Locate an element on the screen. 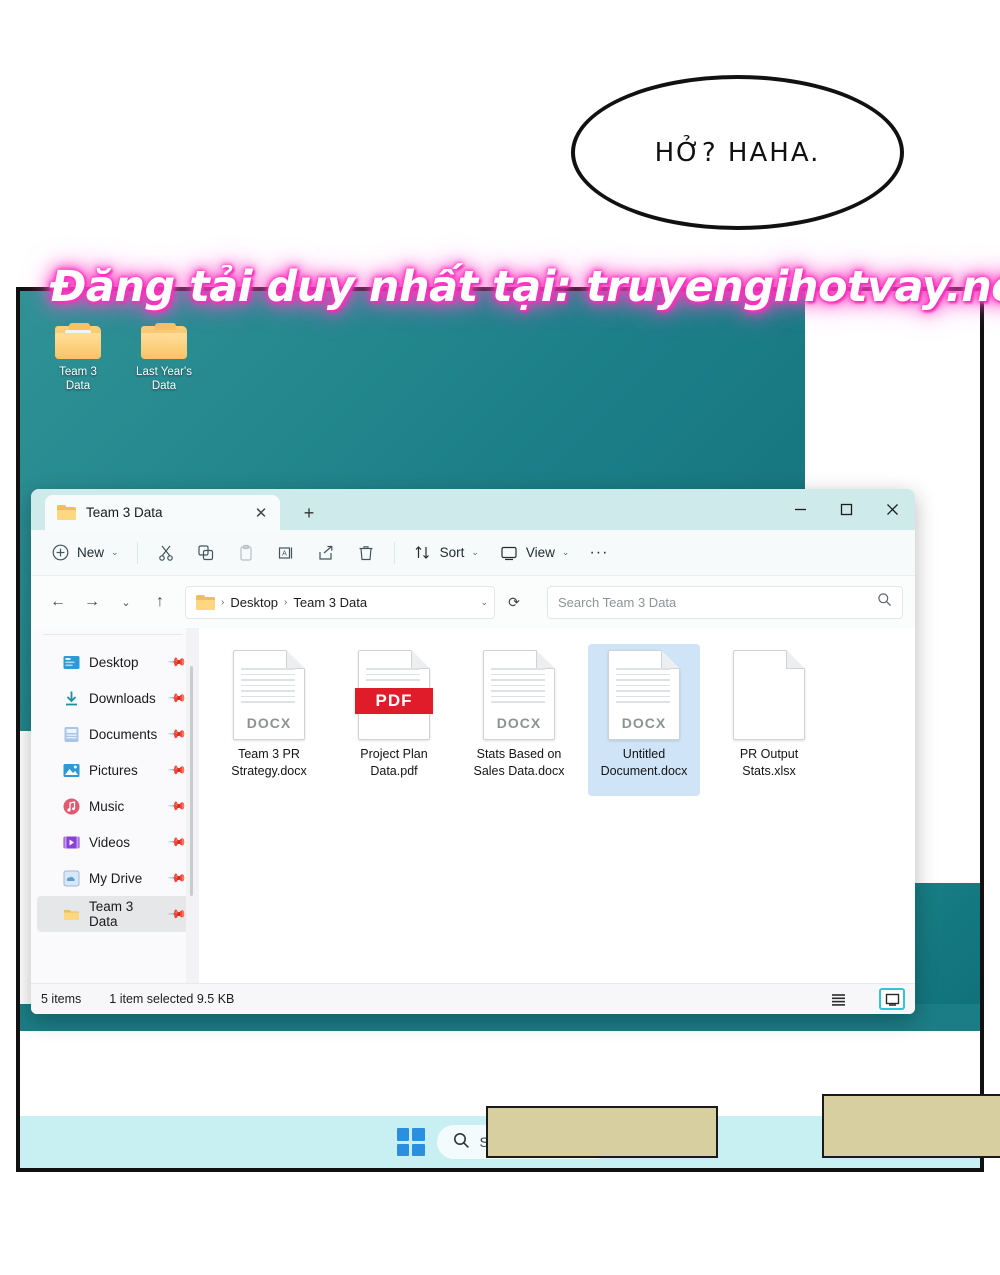 The height and width of the screenshot is (1275, 1000). close-window-icon is located at coordinates (892, 509).